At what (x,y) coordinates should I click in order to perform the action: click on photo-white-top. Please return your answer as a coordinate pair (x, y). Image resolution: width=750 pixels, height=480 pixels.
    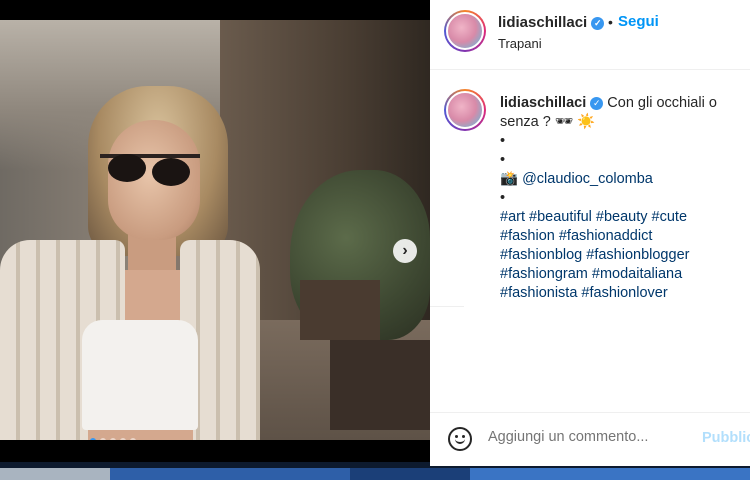
    Looking at the image, I should click on (140, 375).